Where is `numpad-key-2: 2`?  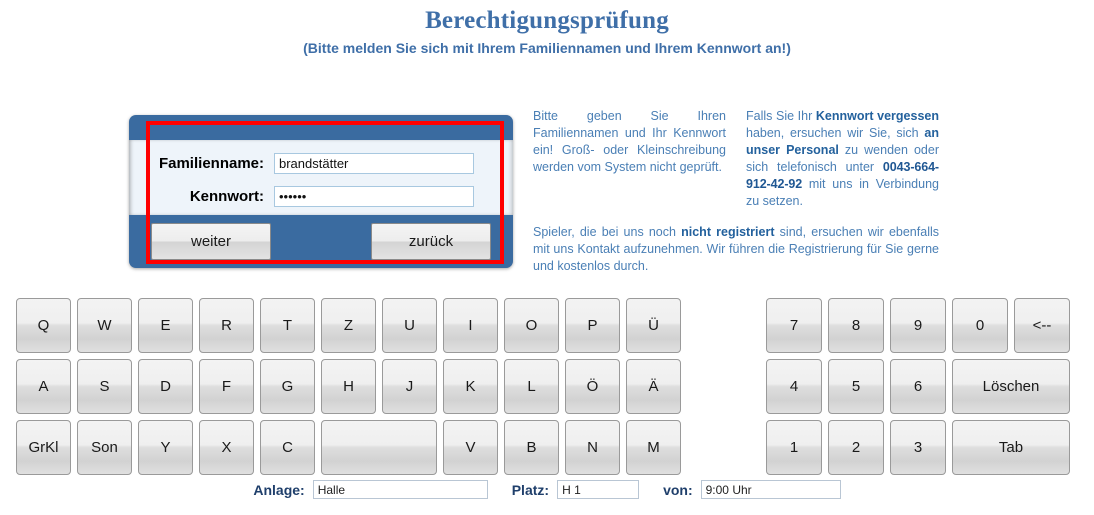 numpad-key-2: 2 is located at coordinates (856, 447).